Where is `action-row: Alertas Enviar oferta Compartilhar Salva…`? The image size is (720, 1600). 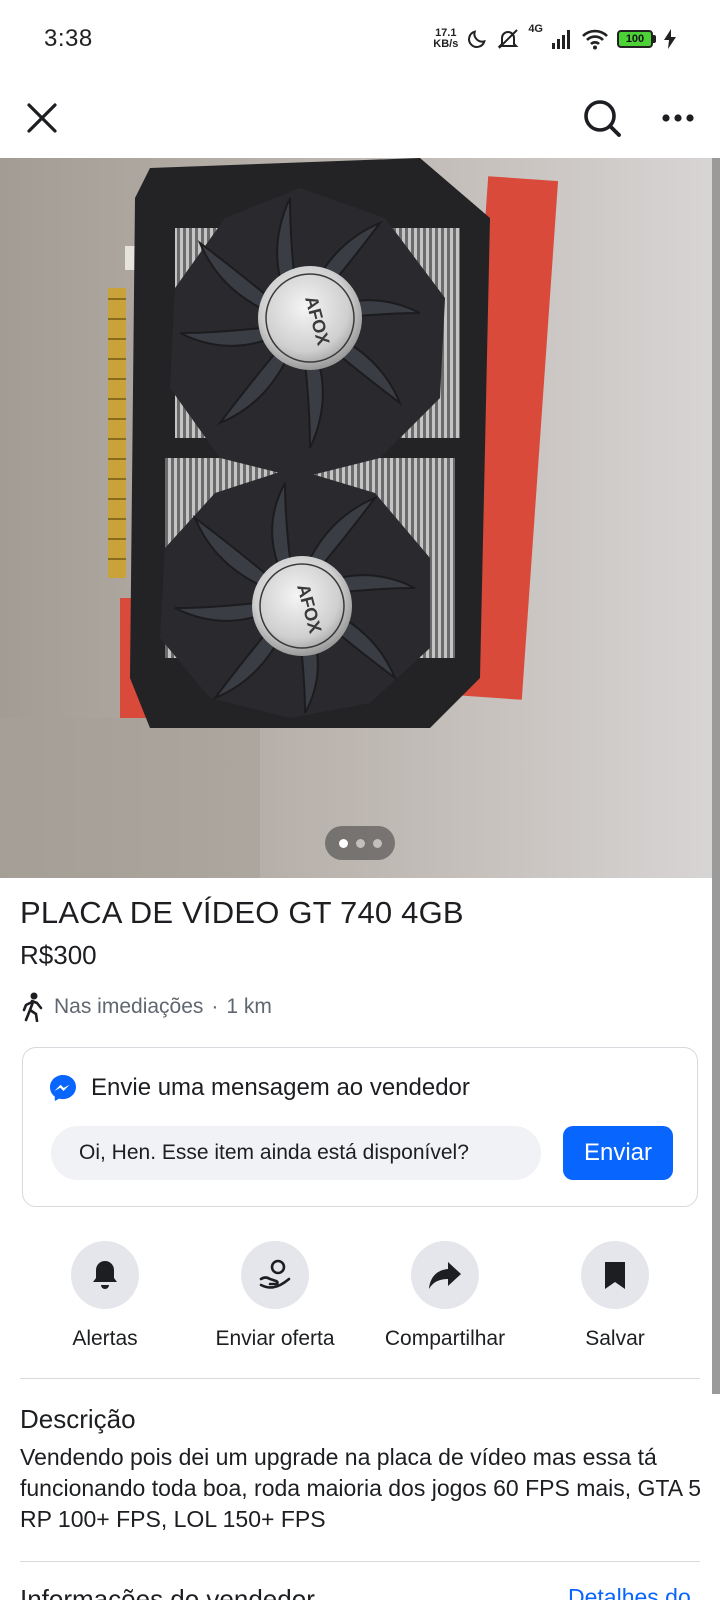 action-row: Alertas Enviar oferta Compartilhar Salva… is located at coordinates (360, 1311).